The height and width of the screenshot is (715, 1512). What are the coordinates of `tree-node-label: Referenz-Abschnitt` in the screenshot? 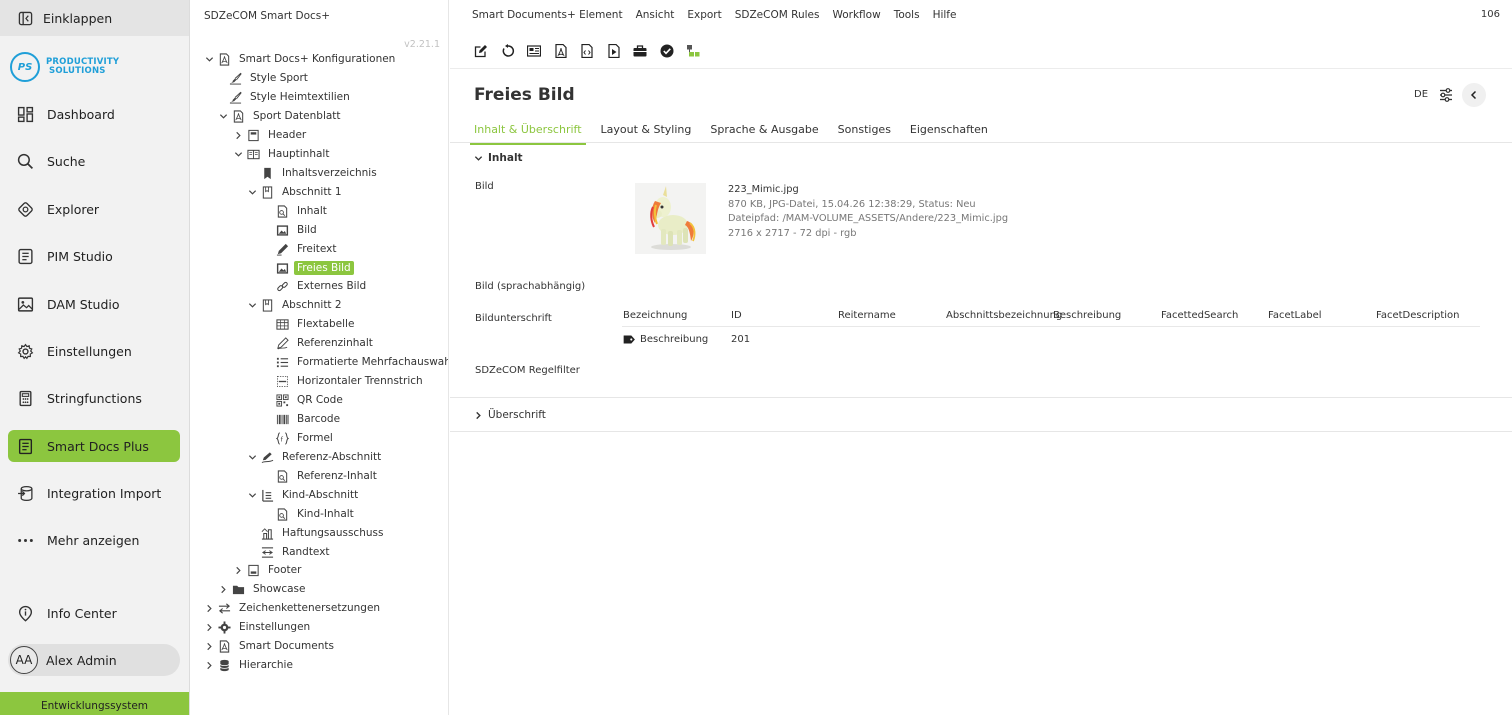 It's located at (332, 457).